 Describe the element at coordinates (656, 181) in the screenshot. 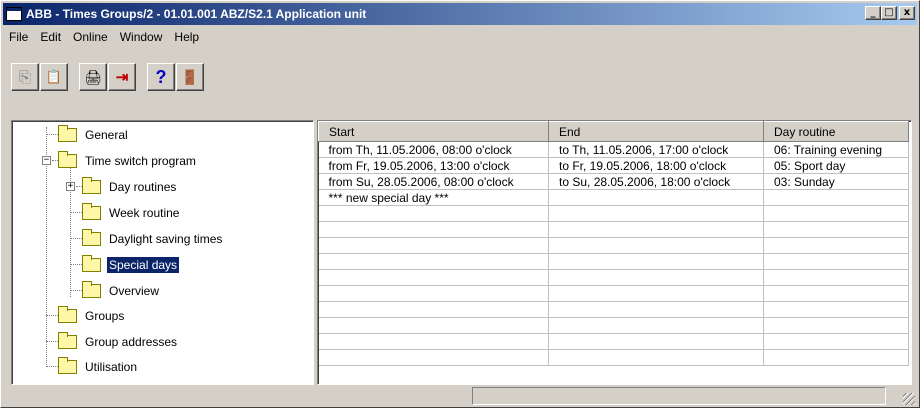

I see `table-cell: to Su, 28.05.2006, 18:00 o'clock` at that location.